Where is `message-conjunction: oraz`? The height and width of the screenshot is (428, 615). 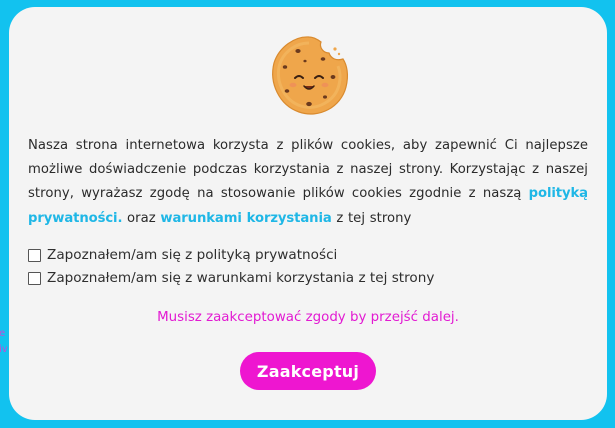 message-conjunction: oraz is located at coordinates (141, 218).